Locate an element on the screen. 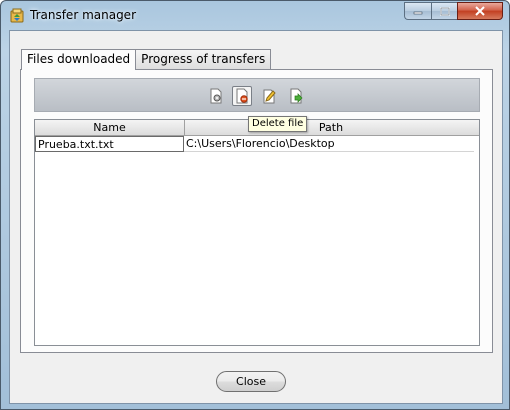 The image size is (510, 410). delete-file-button is located at coordinates (242, 96).